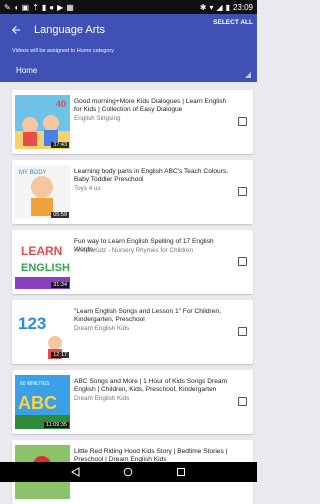 Image resolution: width=320 pixels, height=504 pixels. I want to click on svg-text: 123, so click(32, 323).